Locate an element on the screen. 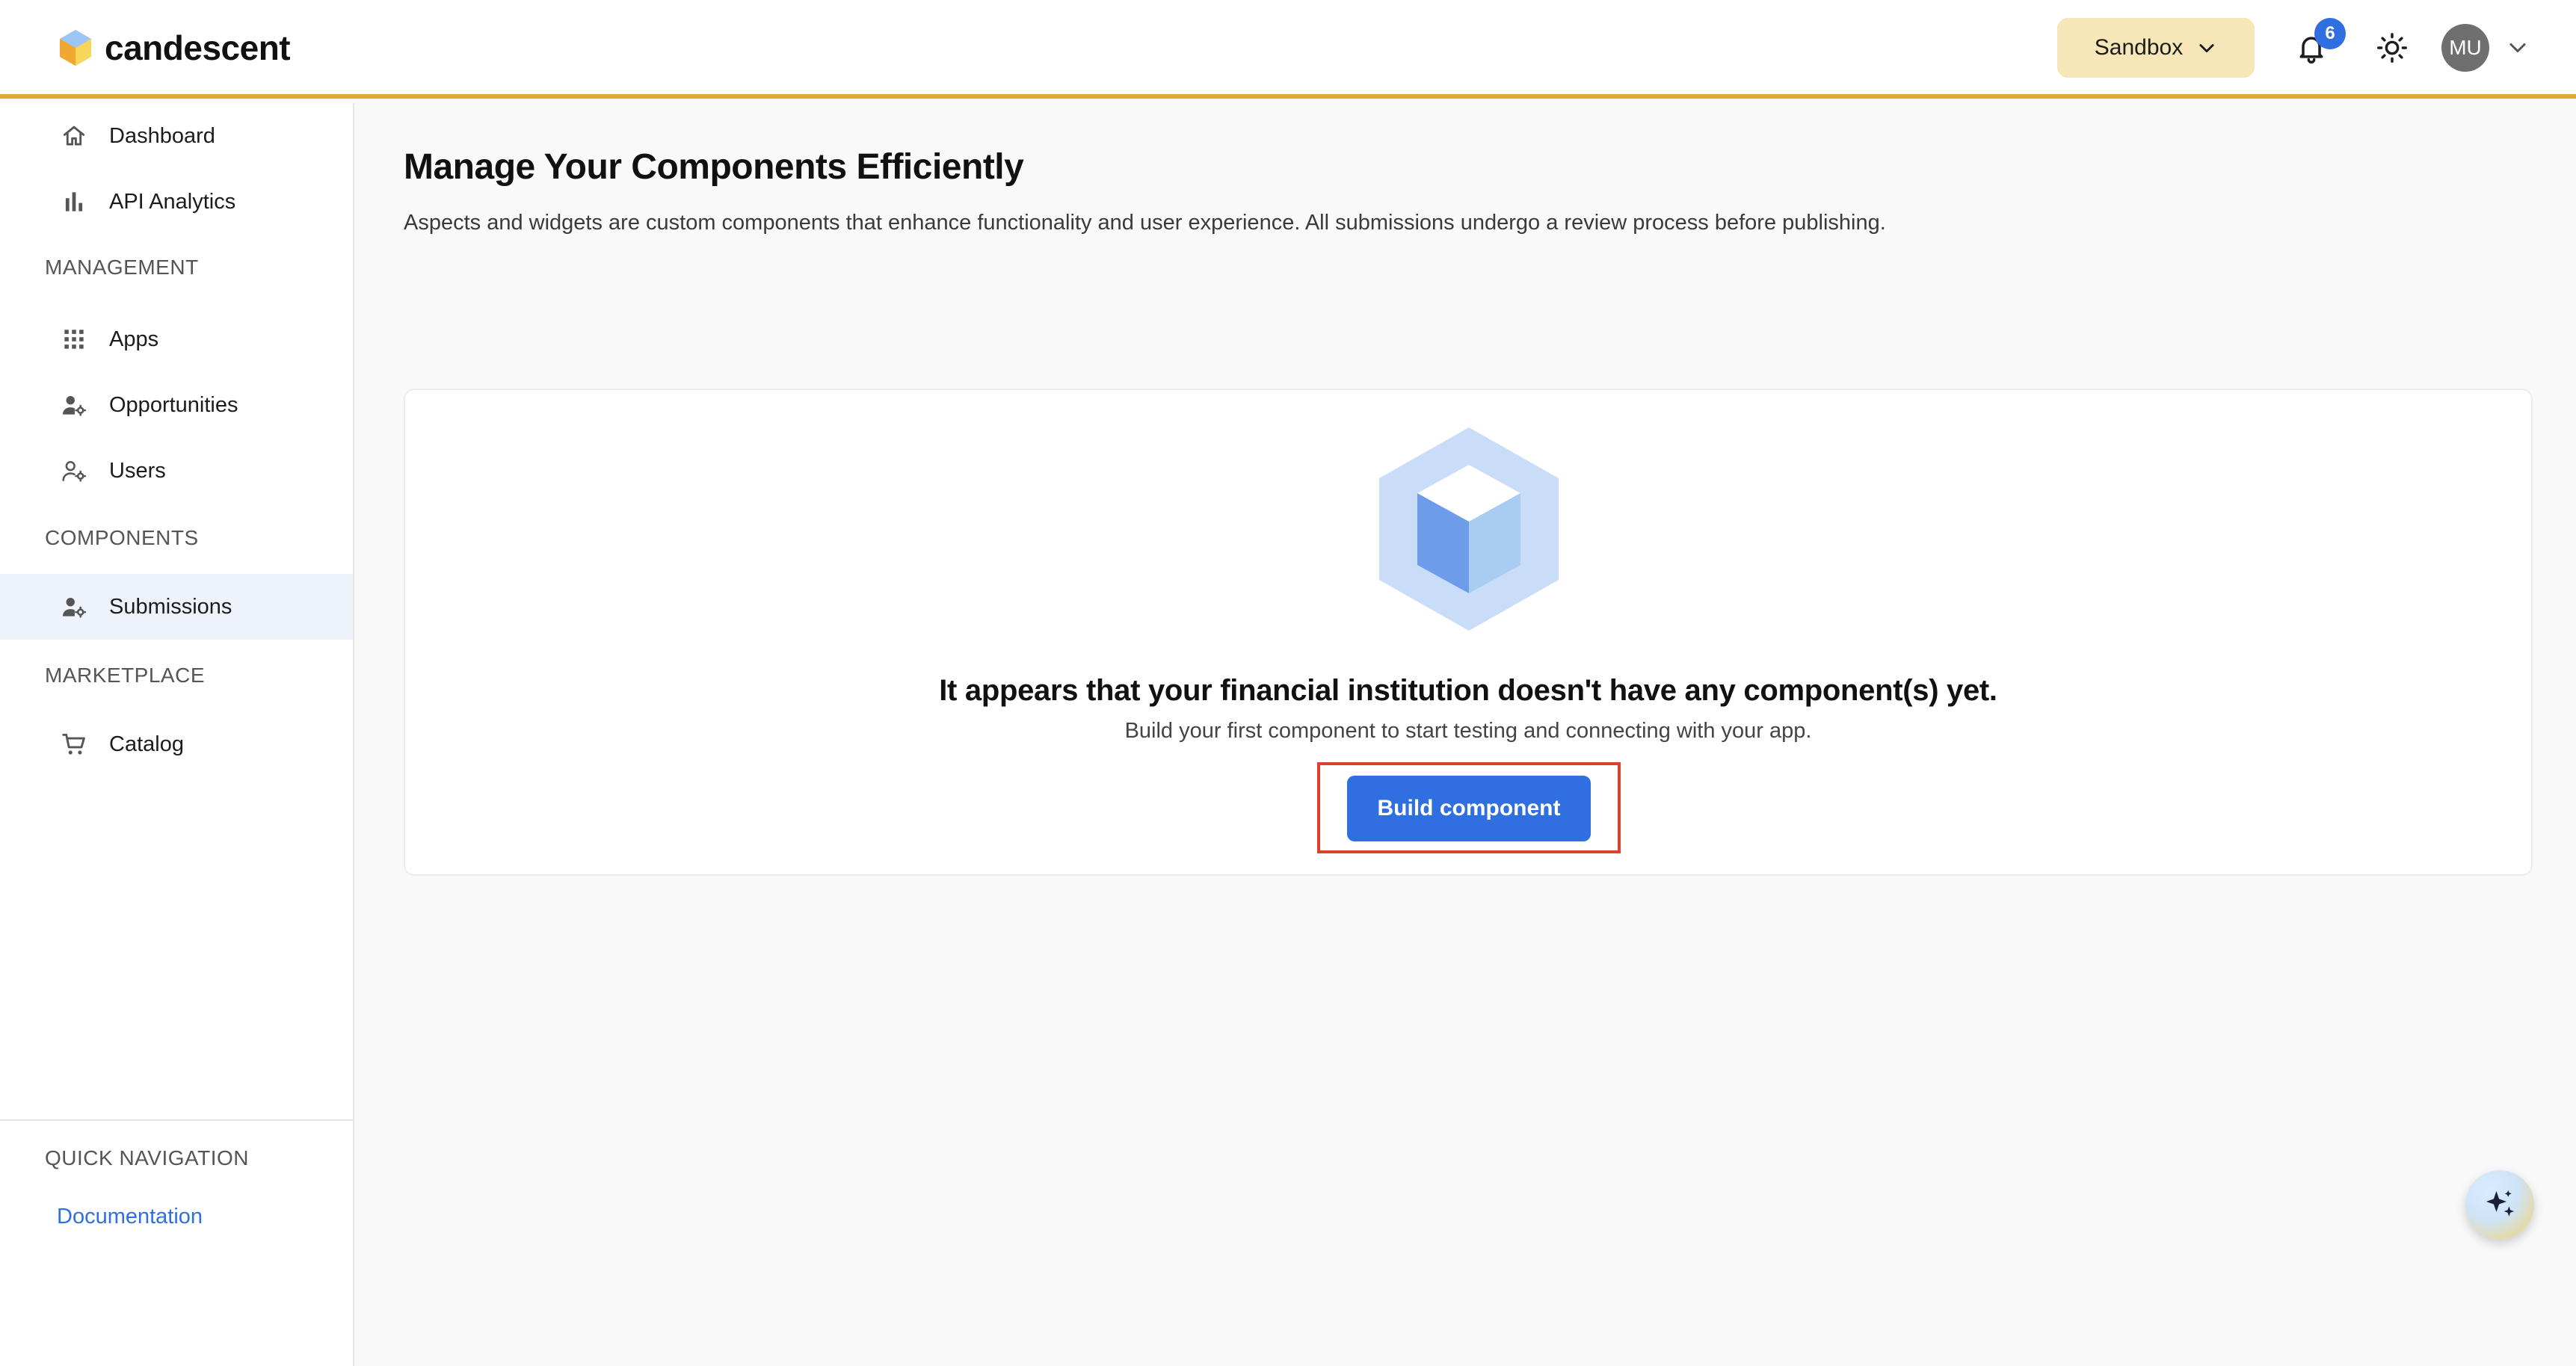 The image size is (2576, 1366). user-gear-outline-icon is located at coordinates (74, 471).